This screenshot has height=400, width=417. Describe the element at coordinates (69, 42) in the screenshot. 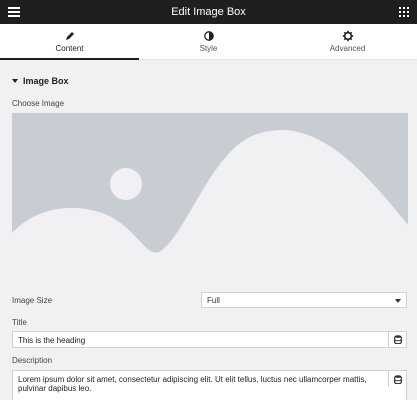

I see `tab-content: Content` at that location.